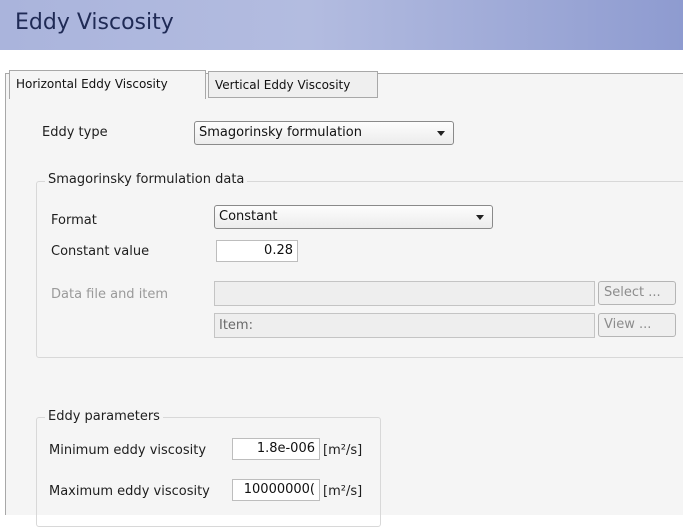 The width and height of the screenshot is (683, 527). I want to click on tab-horizontal-eddy-viscosity: Horizontal Eddy Viscosity, so click(107, 84).